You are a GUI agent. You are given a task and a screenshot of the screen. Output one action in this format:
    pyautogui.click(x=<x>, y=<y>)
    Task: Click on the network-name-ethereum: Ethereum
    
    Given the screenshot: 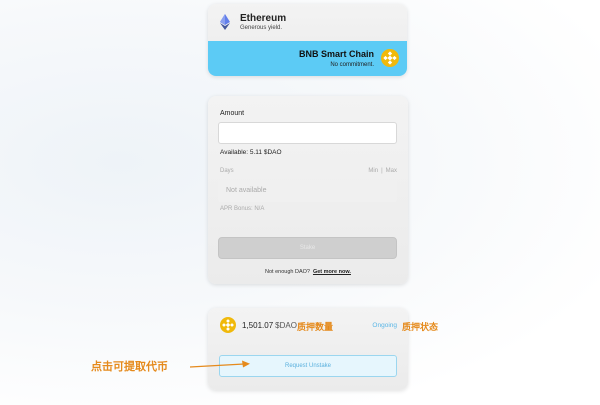 What is the action you would take?
    pyautogui.click(x=263, y=18)
    